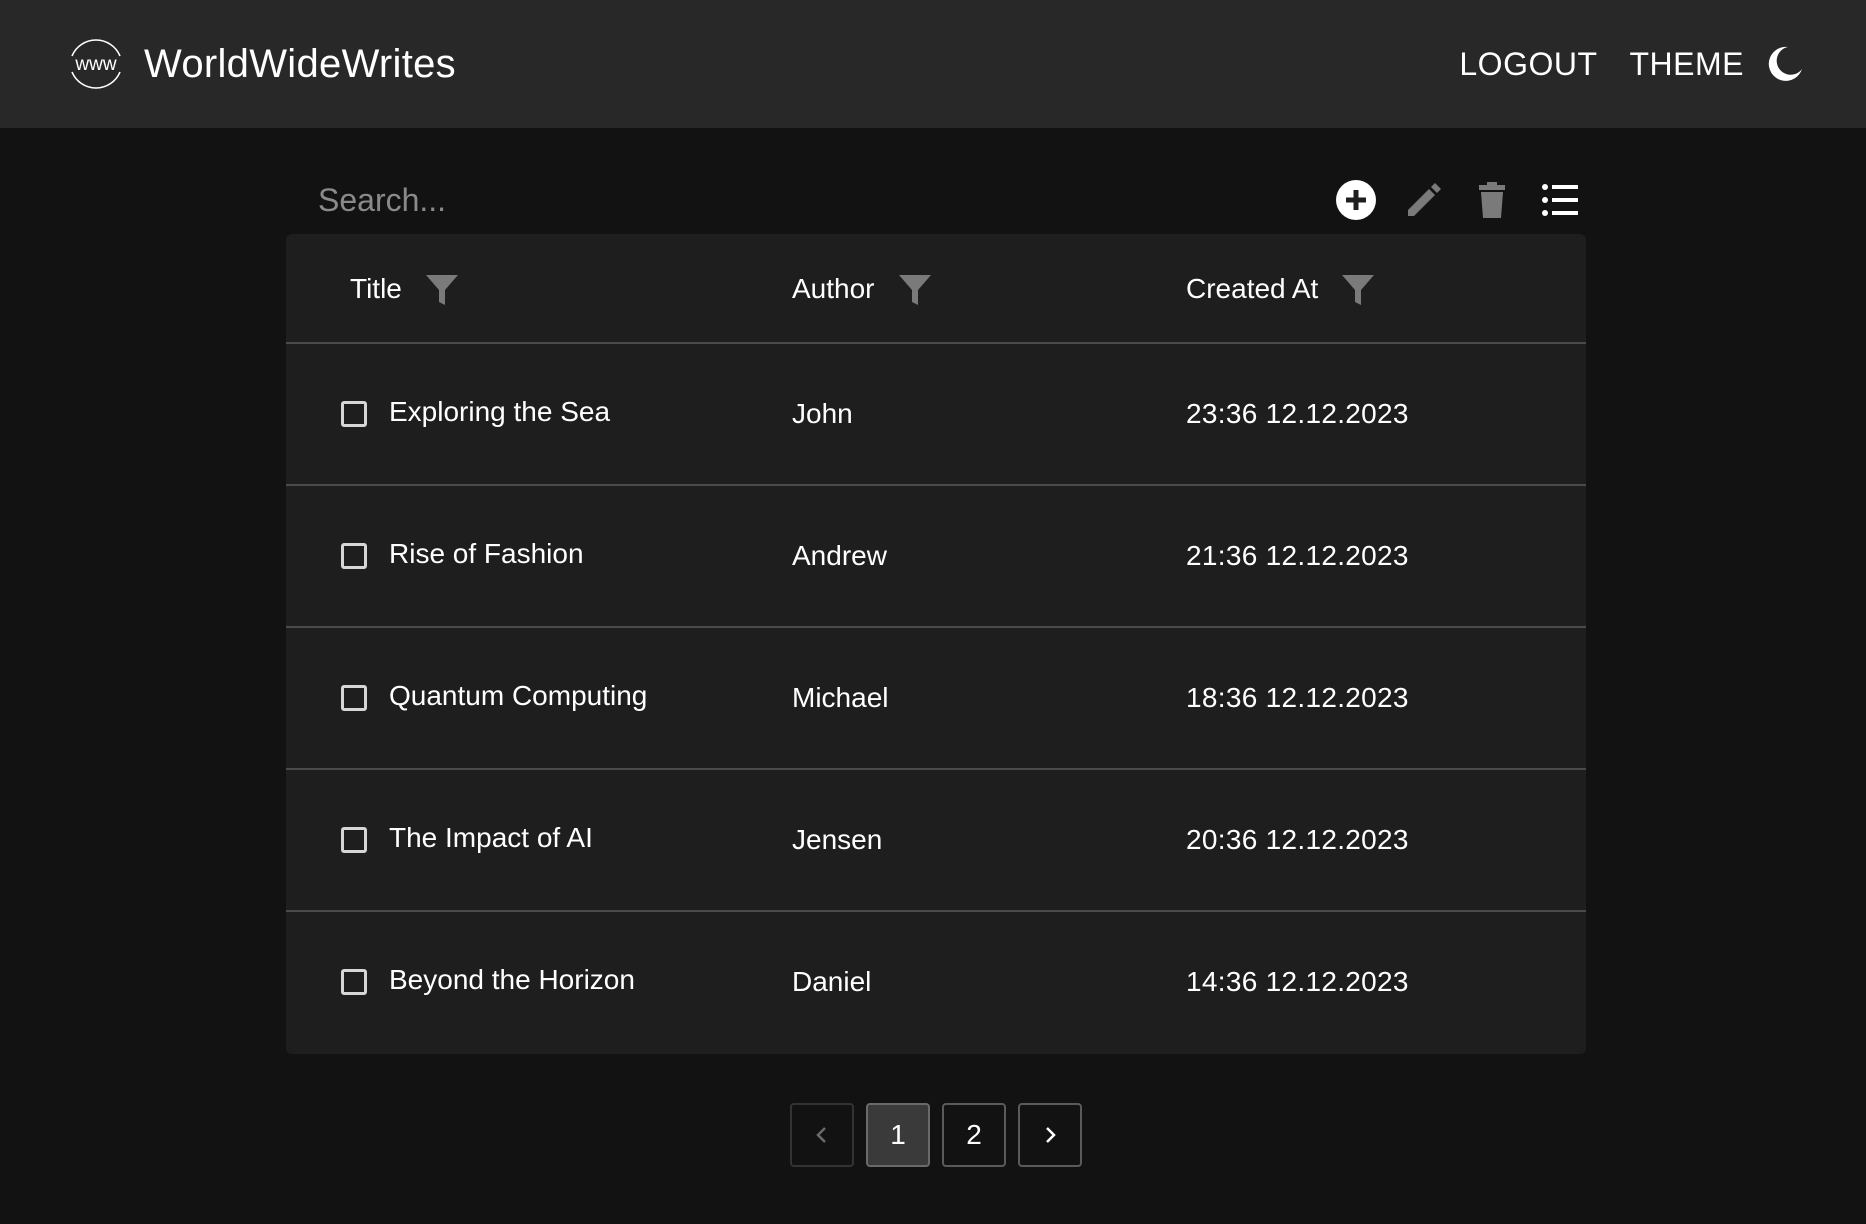  Describe the element at coordinates (1297, 981) in the screenshot. I see `row-created-at: 14:36 12.12.2023` at that location.